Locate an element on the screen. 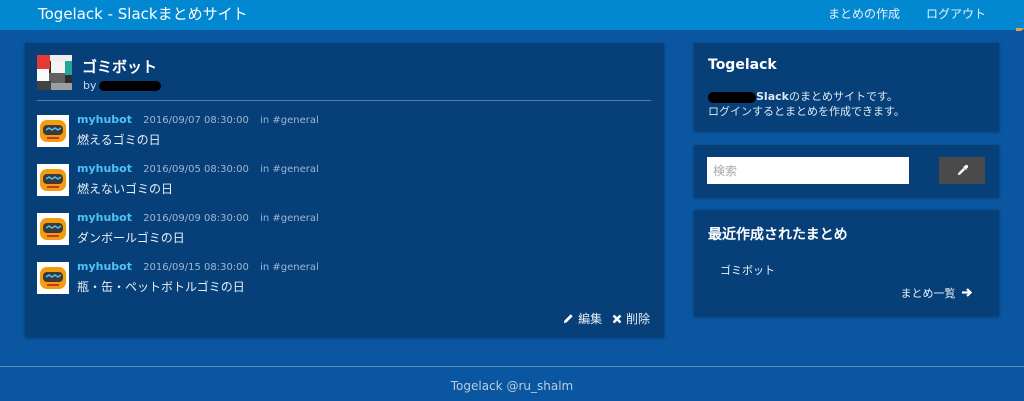 The image size is (1024, 401). summary-title: ゴミボット is located at coordinates (120, 67).